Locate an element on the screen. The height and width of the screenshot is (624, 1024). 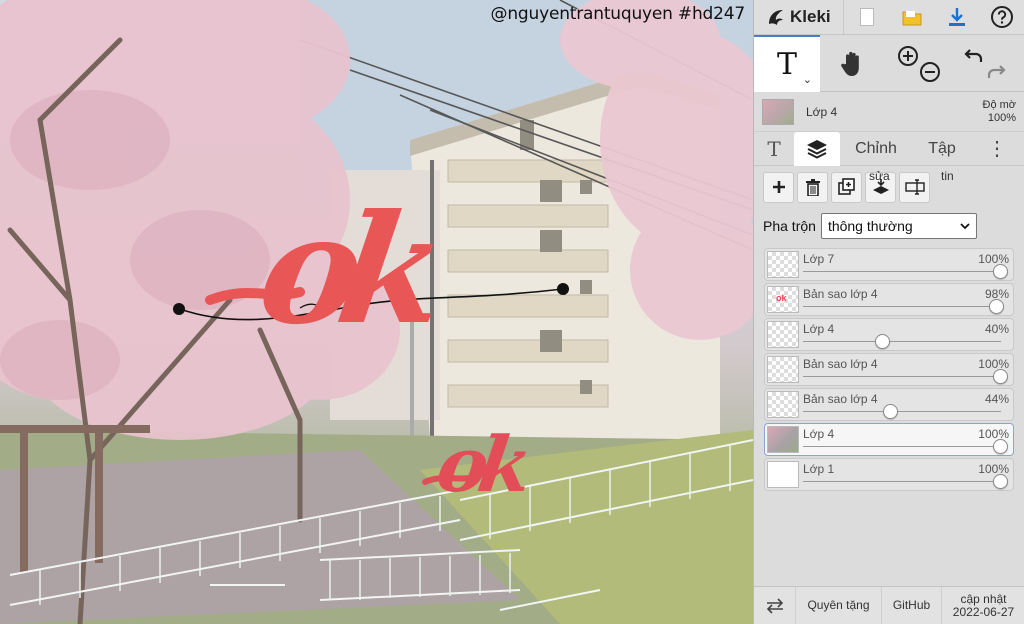
delete-layer-button is located at coordinates (812, 187).